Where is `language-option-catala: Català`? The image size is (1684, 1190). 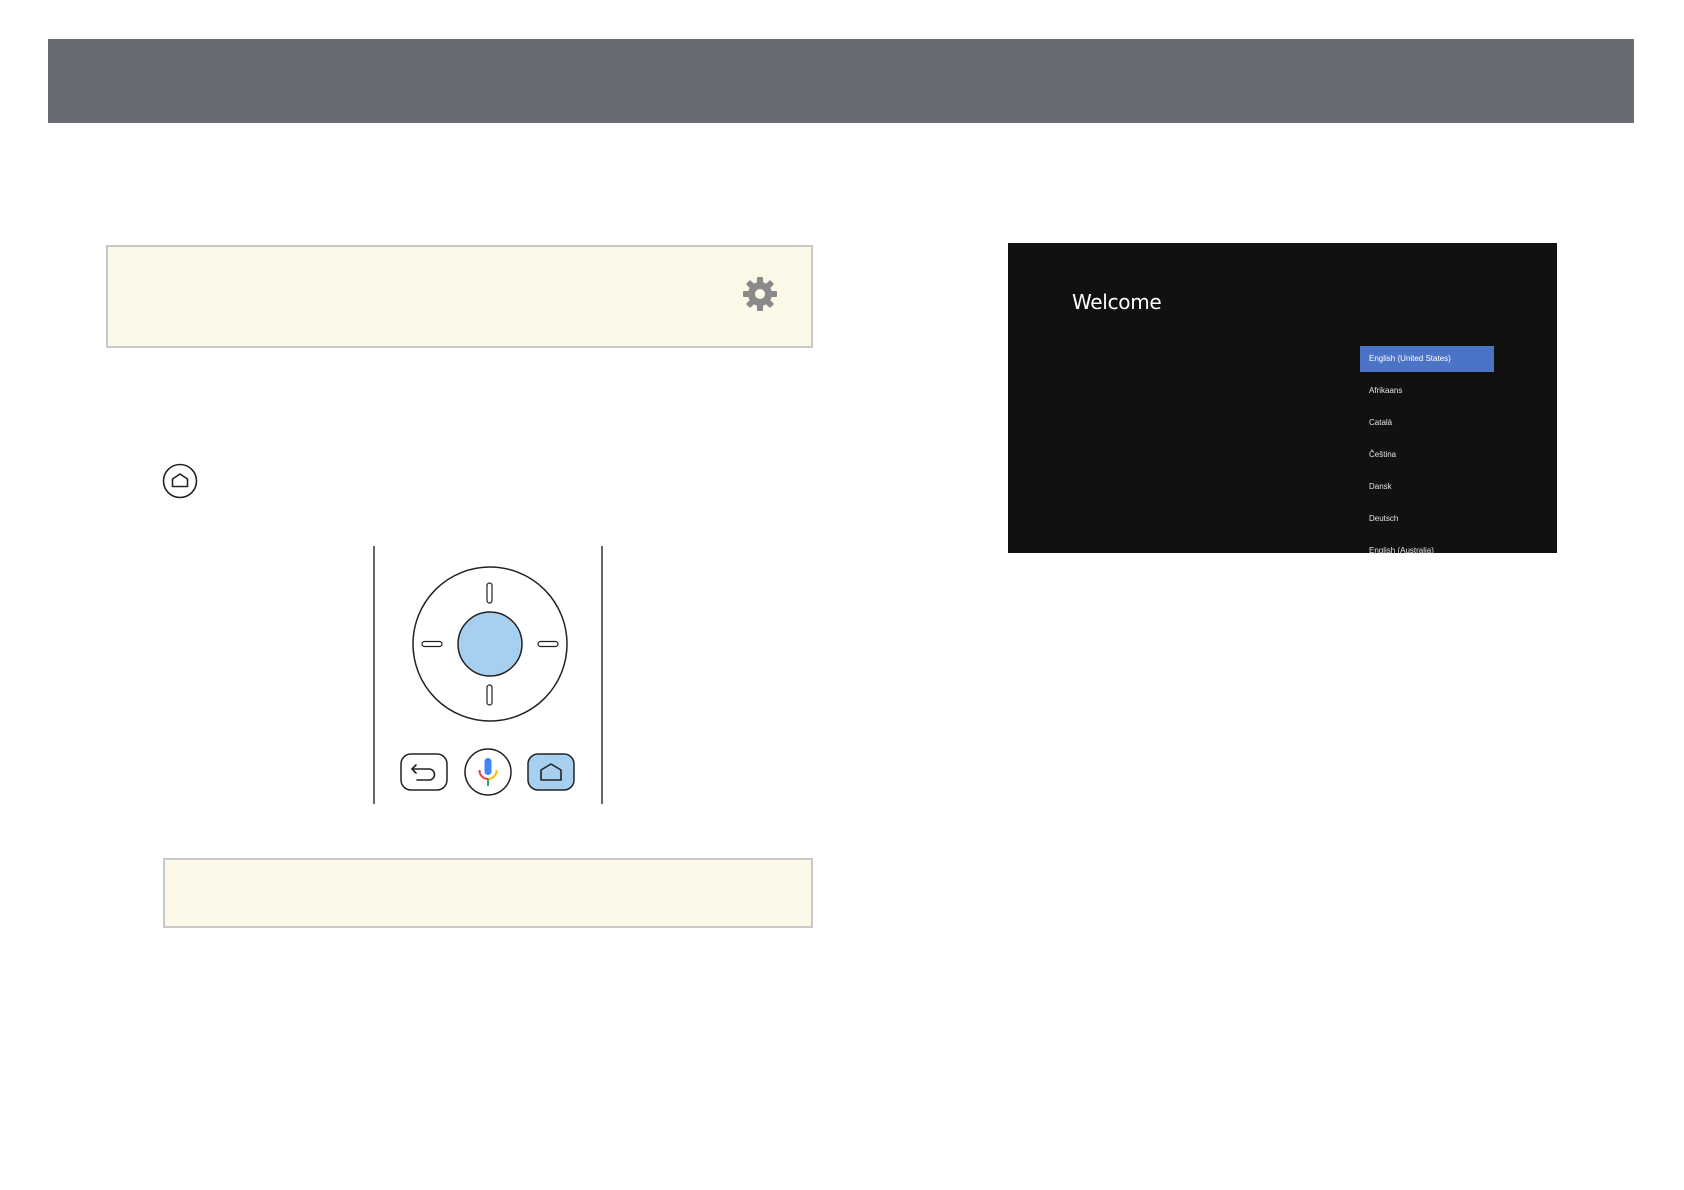 language-option-catala: Català is located at coordinates (1427, 423).